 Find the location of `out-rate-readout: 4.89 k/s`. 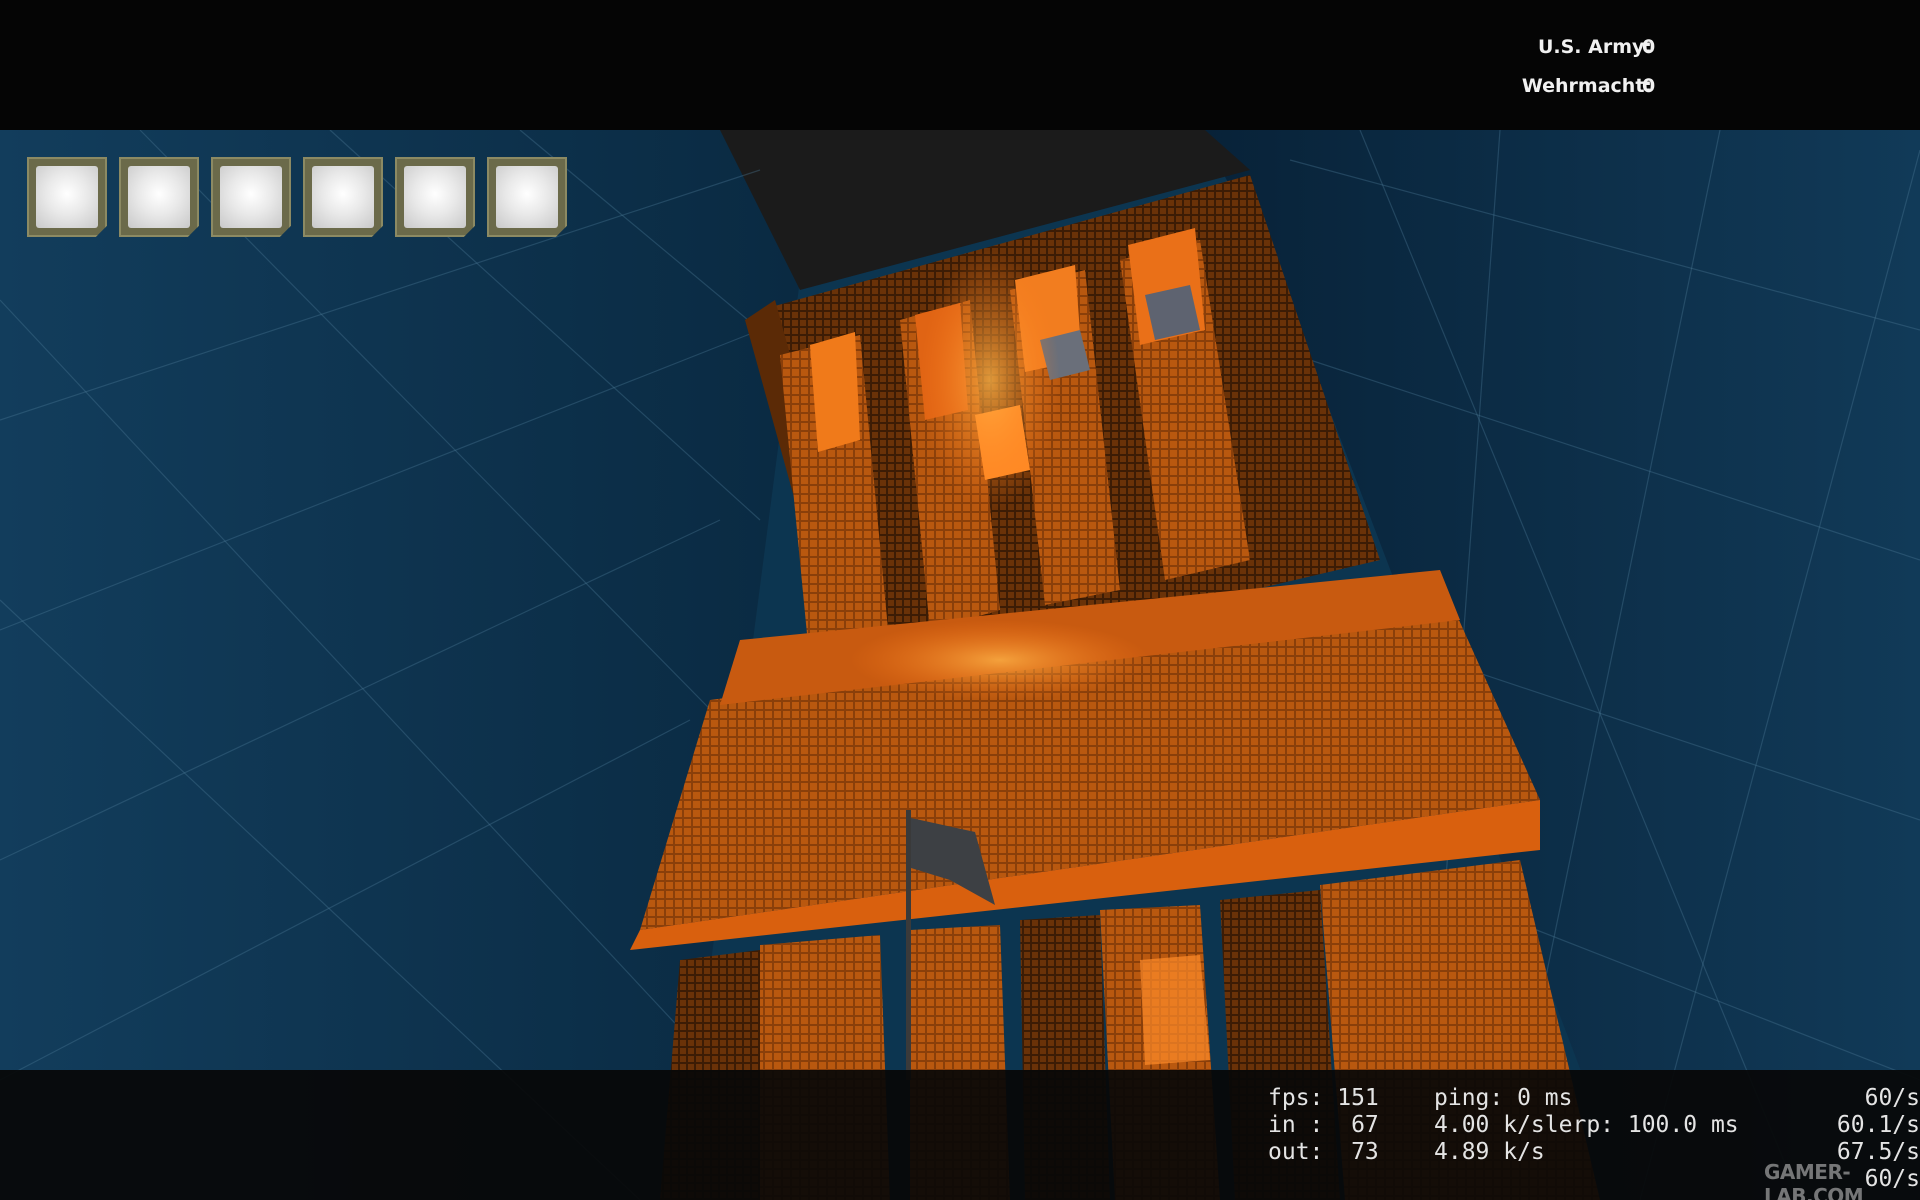

out-rate-readout: 4.89 k/s is located at coordinates (1489, 1152).